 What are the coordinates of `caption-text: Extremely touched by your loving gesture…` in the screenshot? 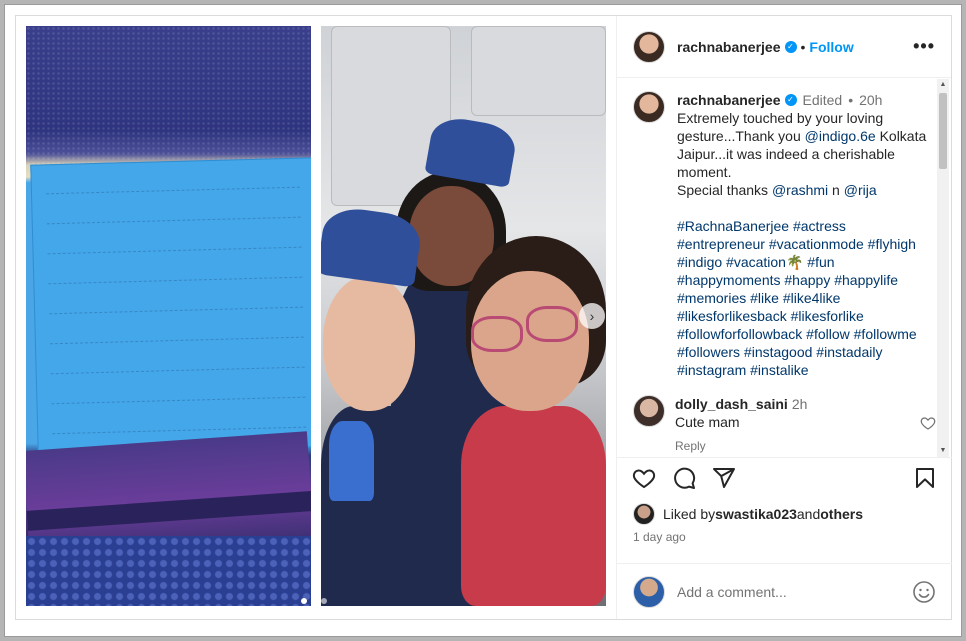 It's located at (803, 154).